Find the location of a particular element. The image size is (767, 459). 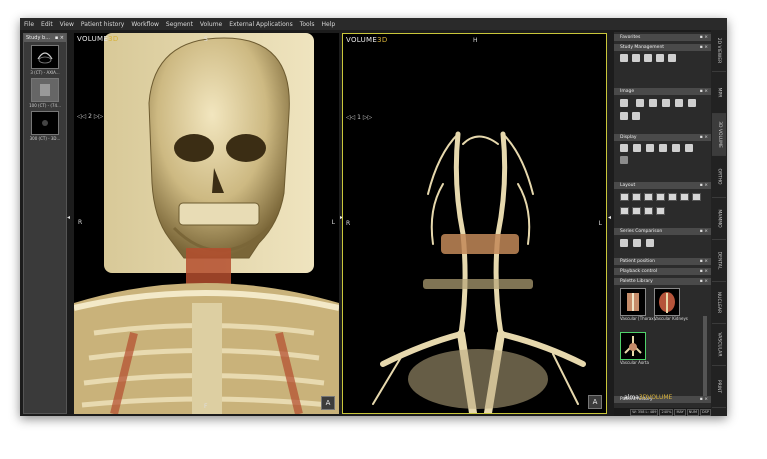

layout-2x1-icon is located at coordinates (648, 197).